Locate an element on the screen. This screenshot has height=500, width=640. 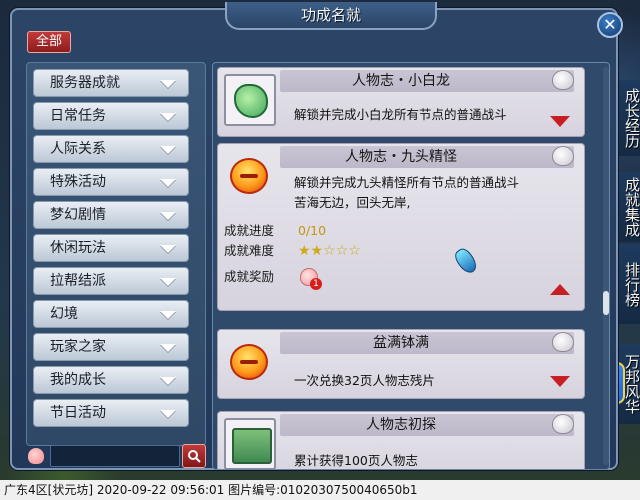
all-button: 全部 is located at coordinates (49, 42).